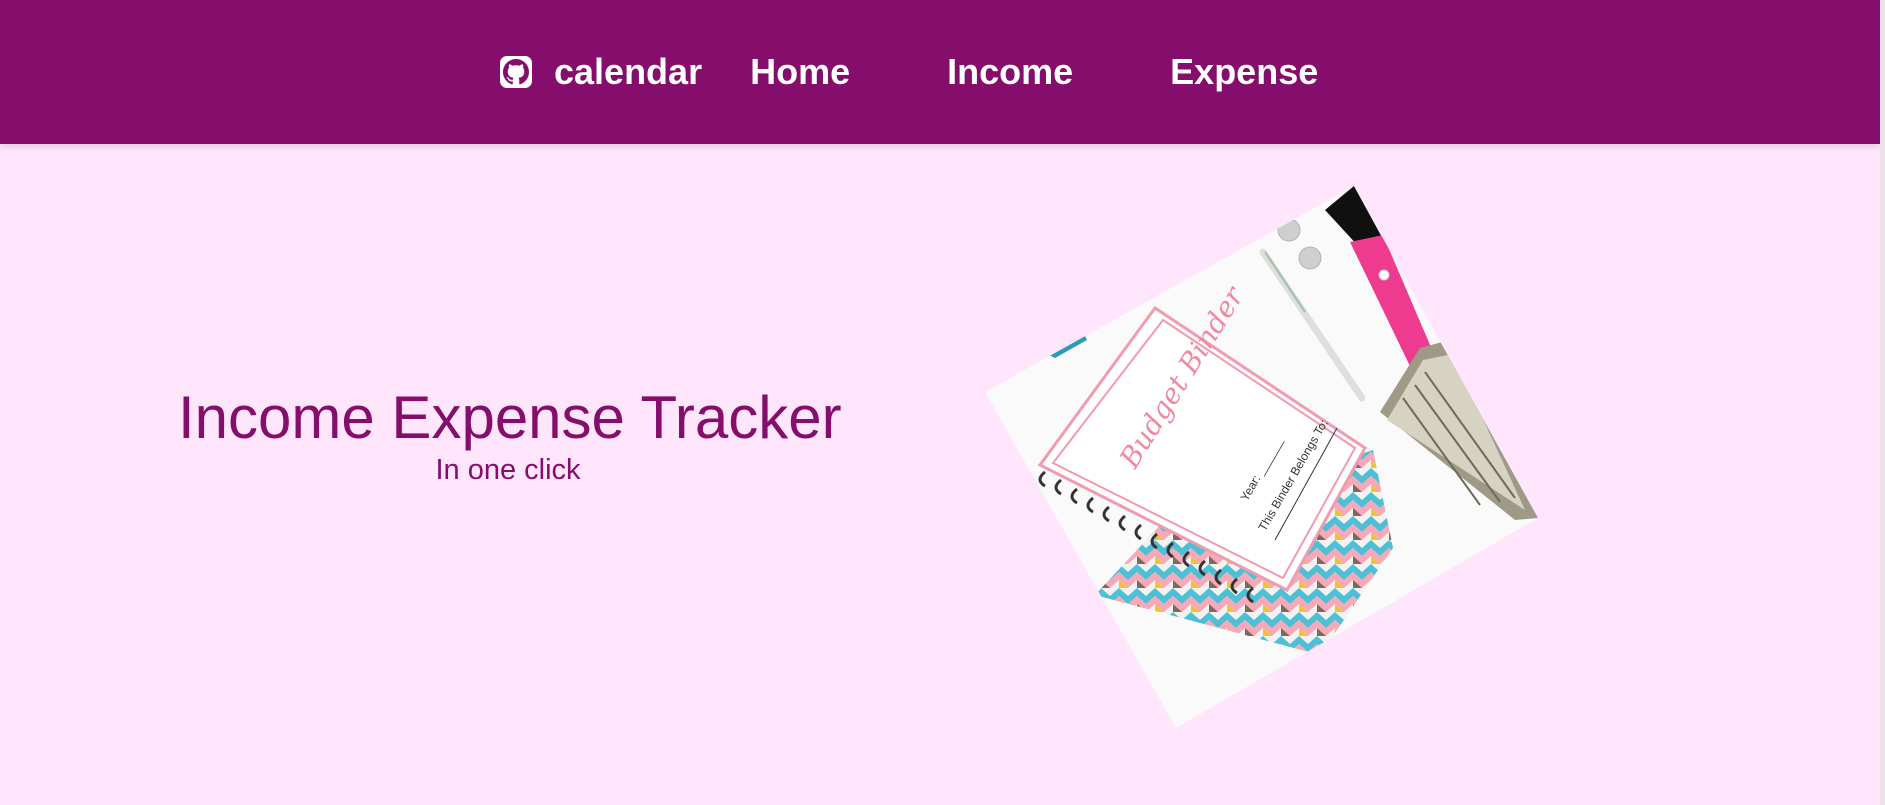  I want to click on github-icon, so click(516, 72).